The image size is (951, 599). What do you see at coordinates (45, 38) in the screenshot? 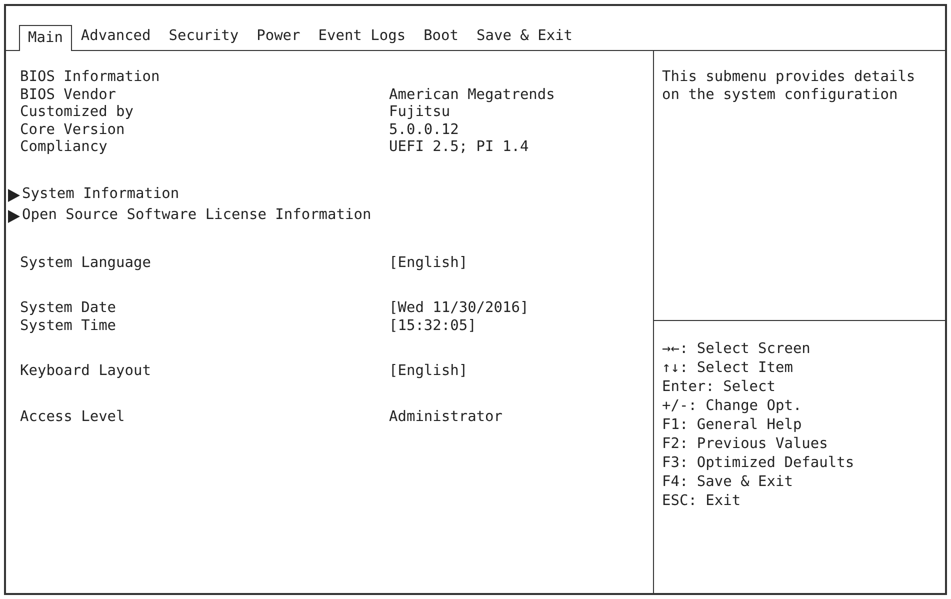
I see `tab: Main` at bounding box center [45, 38].